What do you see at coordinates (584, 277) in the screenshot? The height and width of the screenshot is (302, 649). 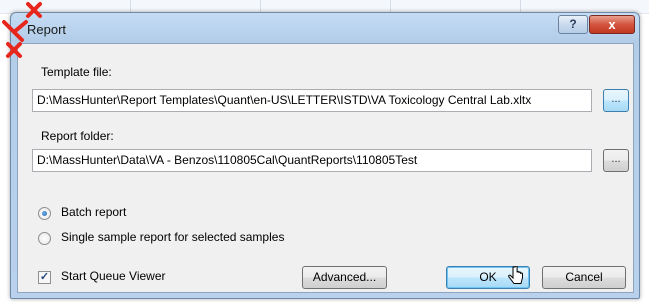 I see `cancel-button: Cancel` at bounding box center [584, 277].